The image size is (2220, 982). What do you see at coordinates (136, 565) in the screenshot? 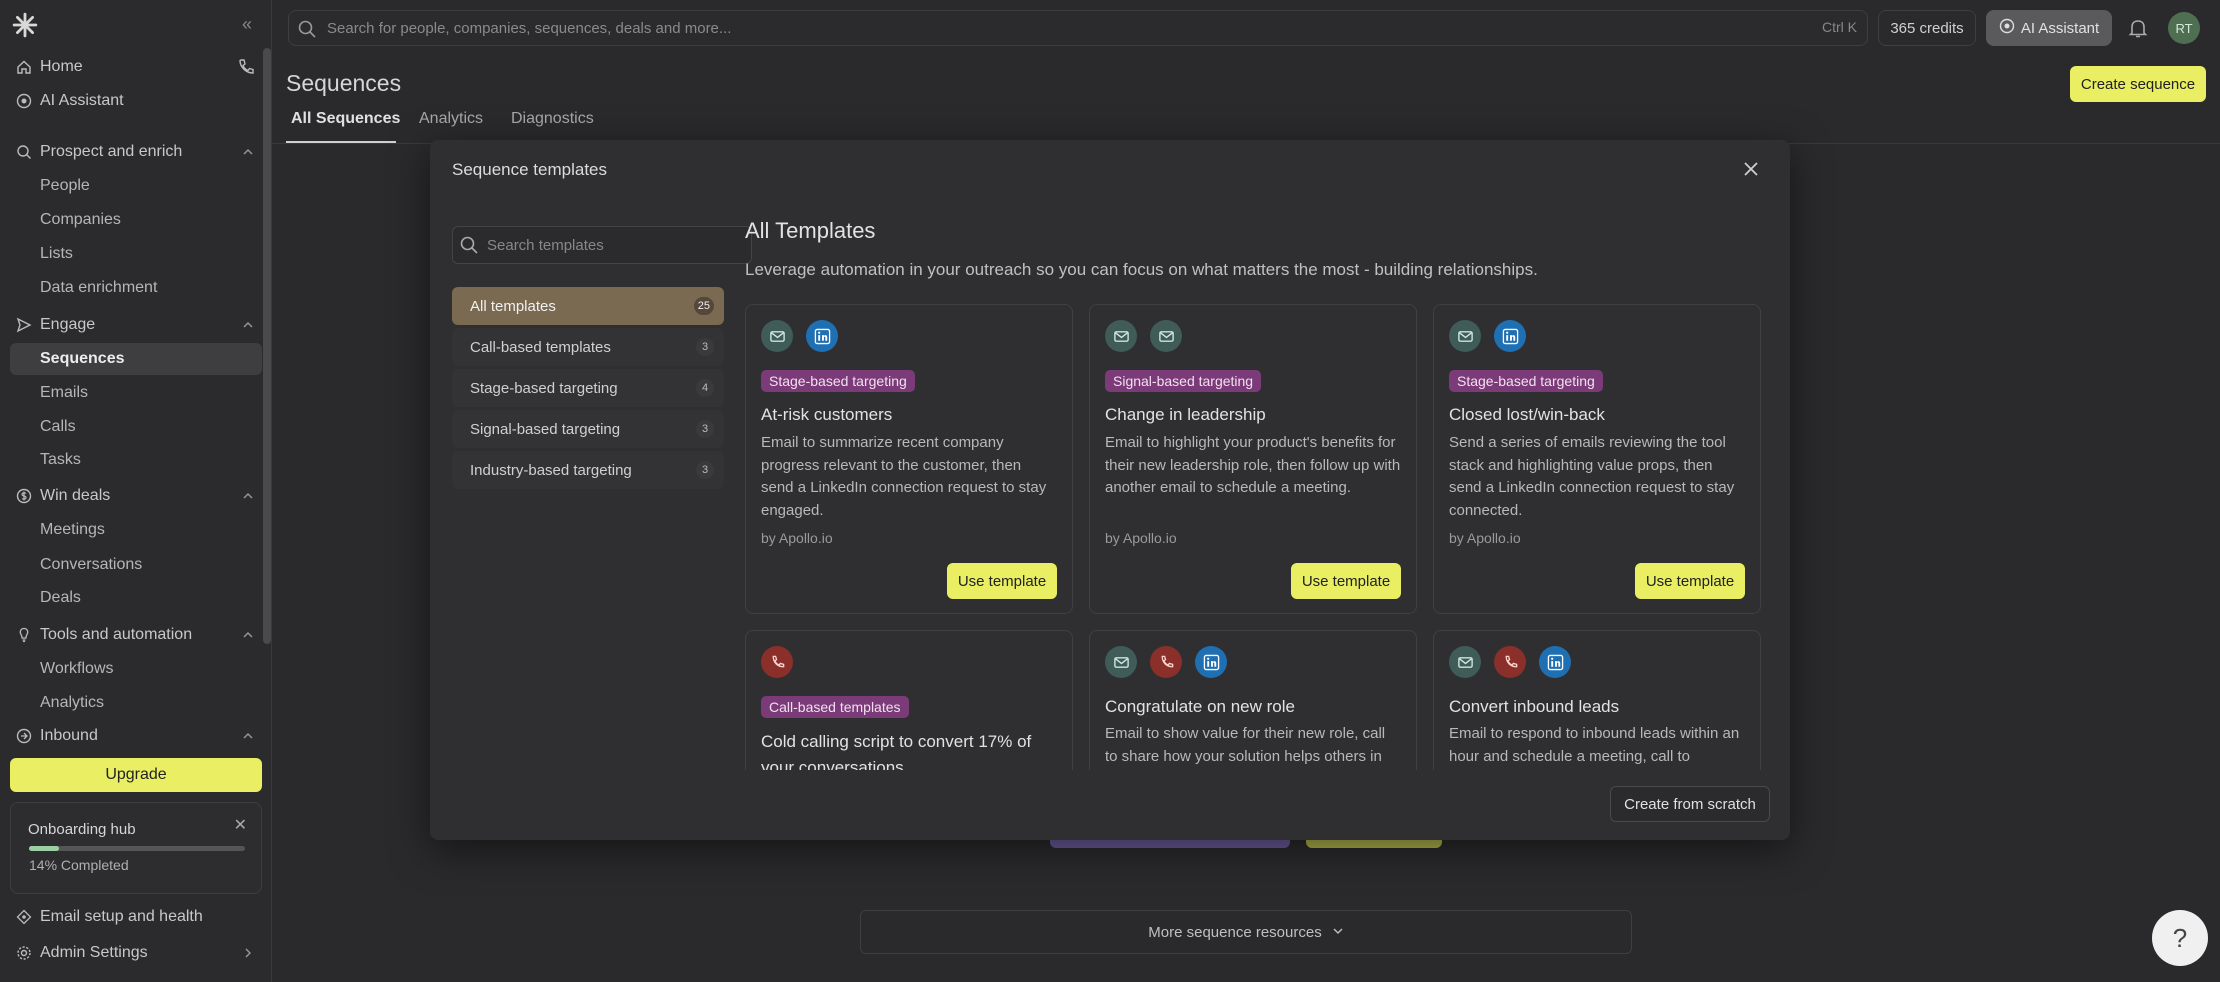
I see `nav-conversations: Conversations` at bounding box center [136, 565].